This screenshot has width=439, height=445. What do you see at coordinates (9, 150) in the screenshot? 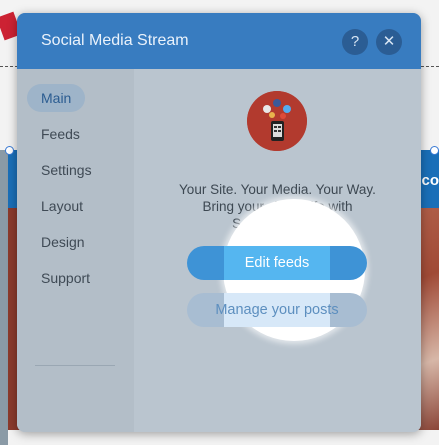
I see `resize-handle-left` at bounding box center [9, 150].